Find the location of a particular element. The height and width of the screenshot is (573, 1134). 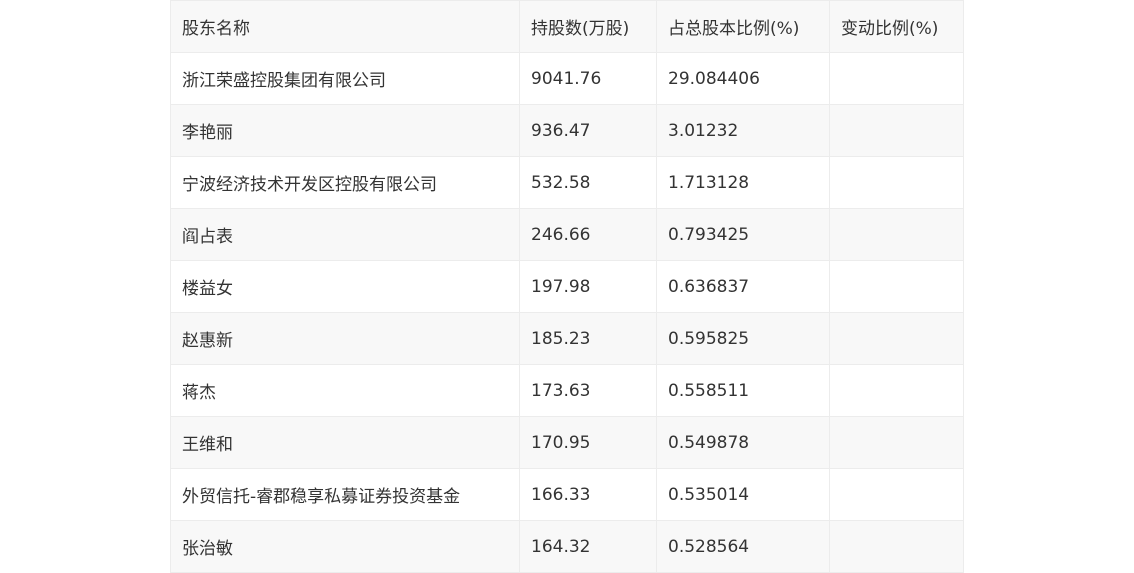

cell-shares-held: 246.66 is located at coordinates (588, 234).